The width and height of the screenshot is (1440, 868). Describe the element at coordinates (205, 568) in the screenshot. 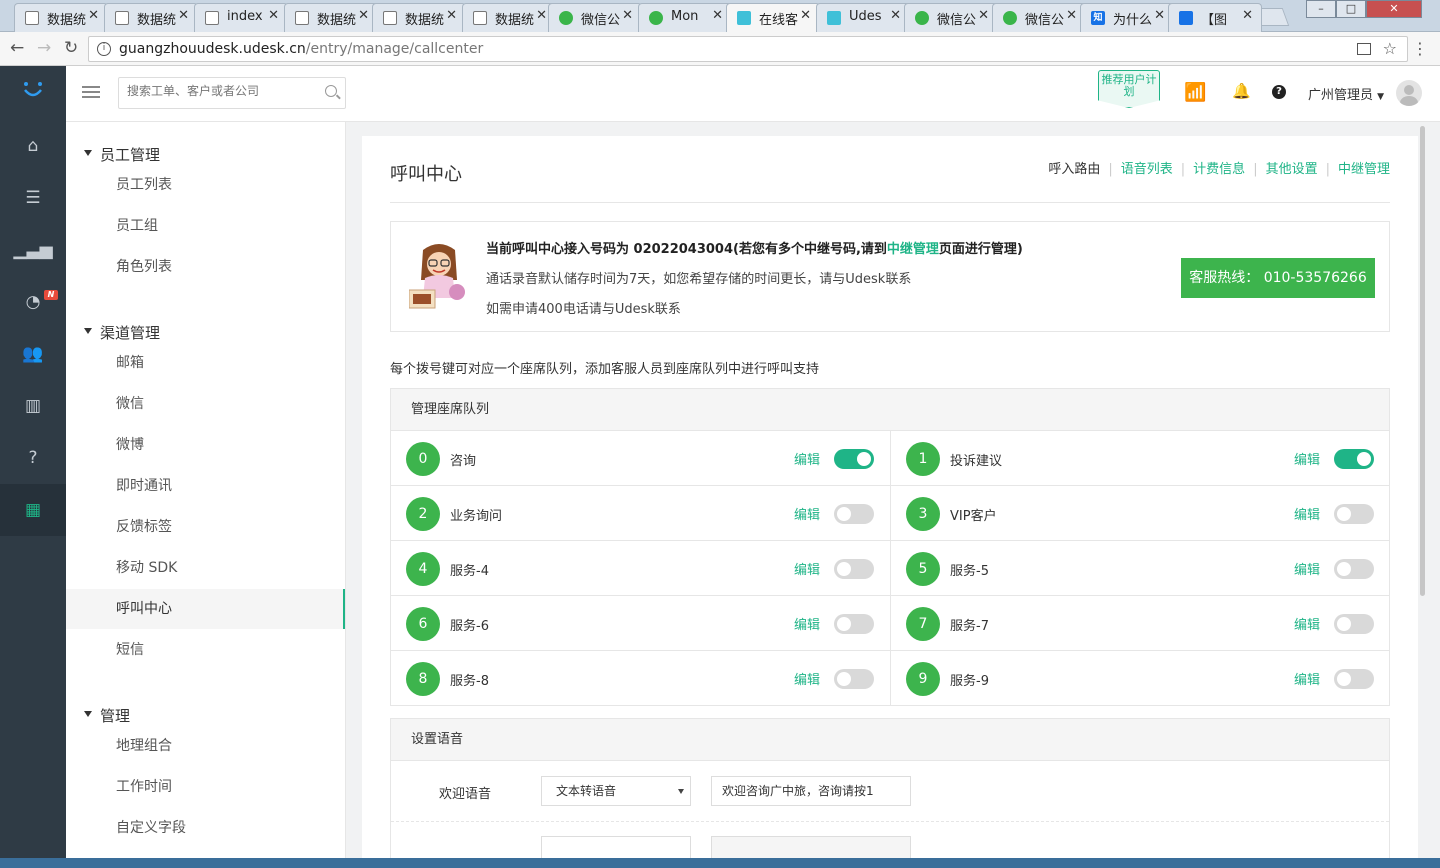

I see `sidebar-item: 移动 SDK` at that location.